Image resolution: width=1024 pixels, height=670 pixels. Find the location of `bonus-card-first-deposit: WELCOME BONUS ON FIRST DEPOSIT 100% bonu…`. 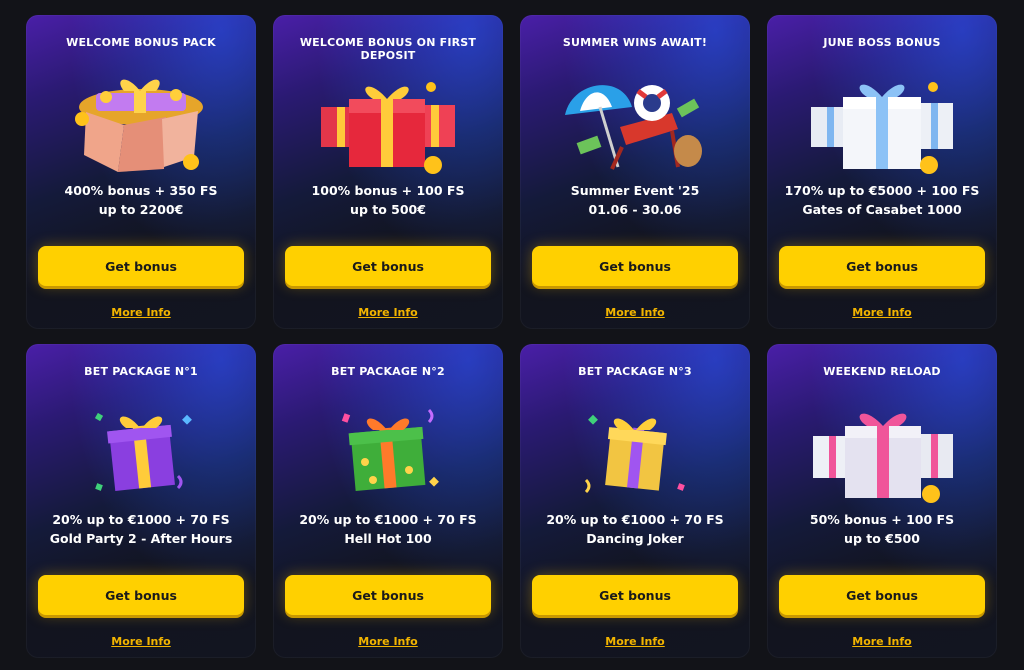

bonus-card-first-deposit: WELCOME BONUS ON FIRST DEPOSIT 100% bonu… is located at coordinates (388, 172).